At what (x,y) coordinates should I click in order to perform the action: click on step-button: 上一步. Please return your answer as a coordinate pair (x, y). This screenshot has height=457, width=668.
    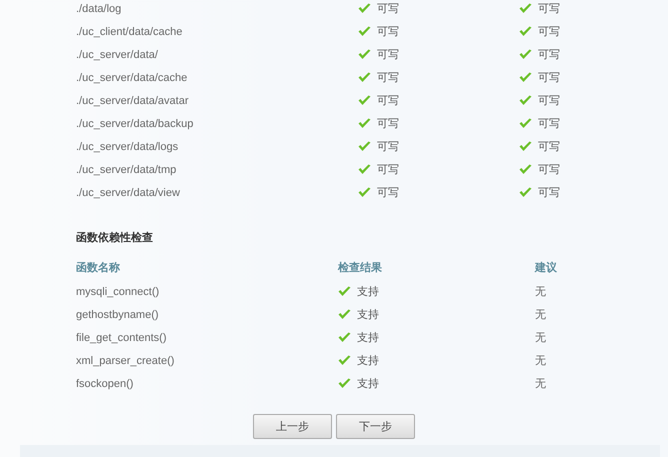
    Looking at the image, I should click on (292, 426).